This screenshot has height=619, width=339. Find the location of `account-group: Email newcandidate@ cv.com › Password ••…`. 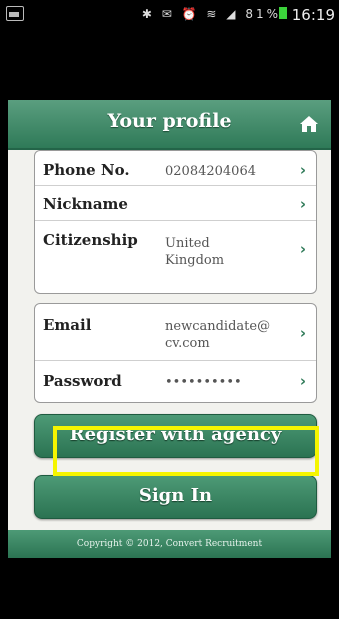

account-group: Email newcandidate@ cv.com › Password ••… is located at coordinates (175, 353).